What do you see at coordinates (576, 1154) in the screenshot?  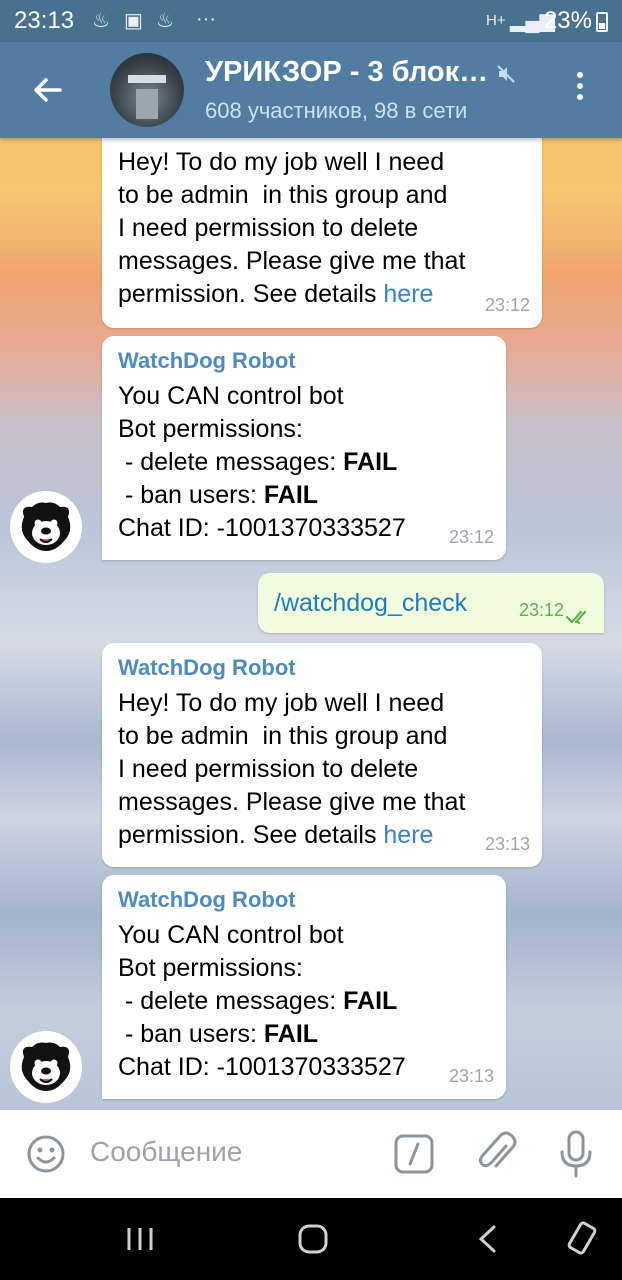 I see `microphone-icon` at bounding box center [576, 1154].